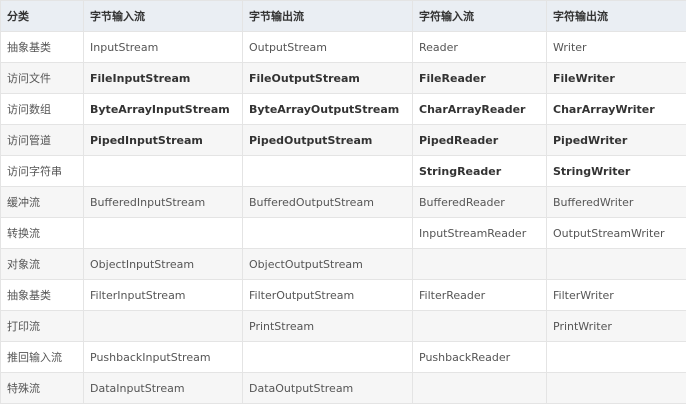  I want to click on header-row: 分类 字节输入流 字节输出流 字符输入流 字符输出流, so click(343, 16).